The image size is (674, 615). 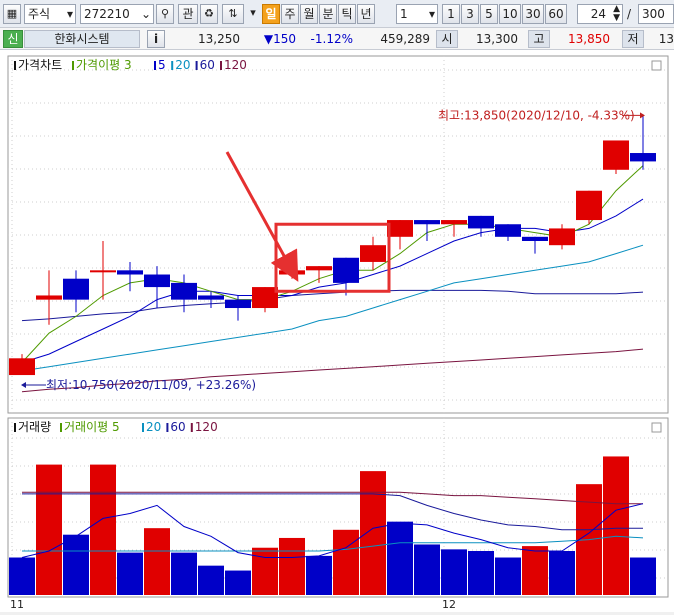 I want to click on open-label: 시, so click(x=447, y=39).